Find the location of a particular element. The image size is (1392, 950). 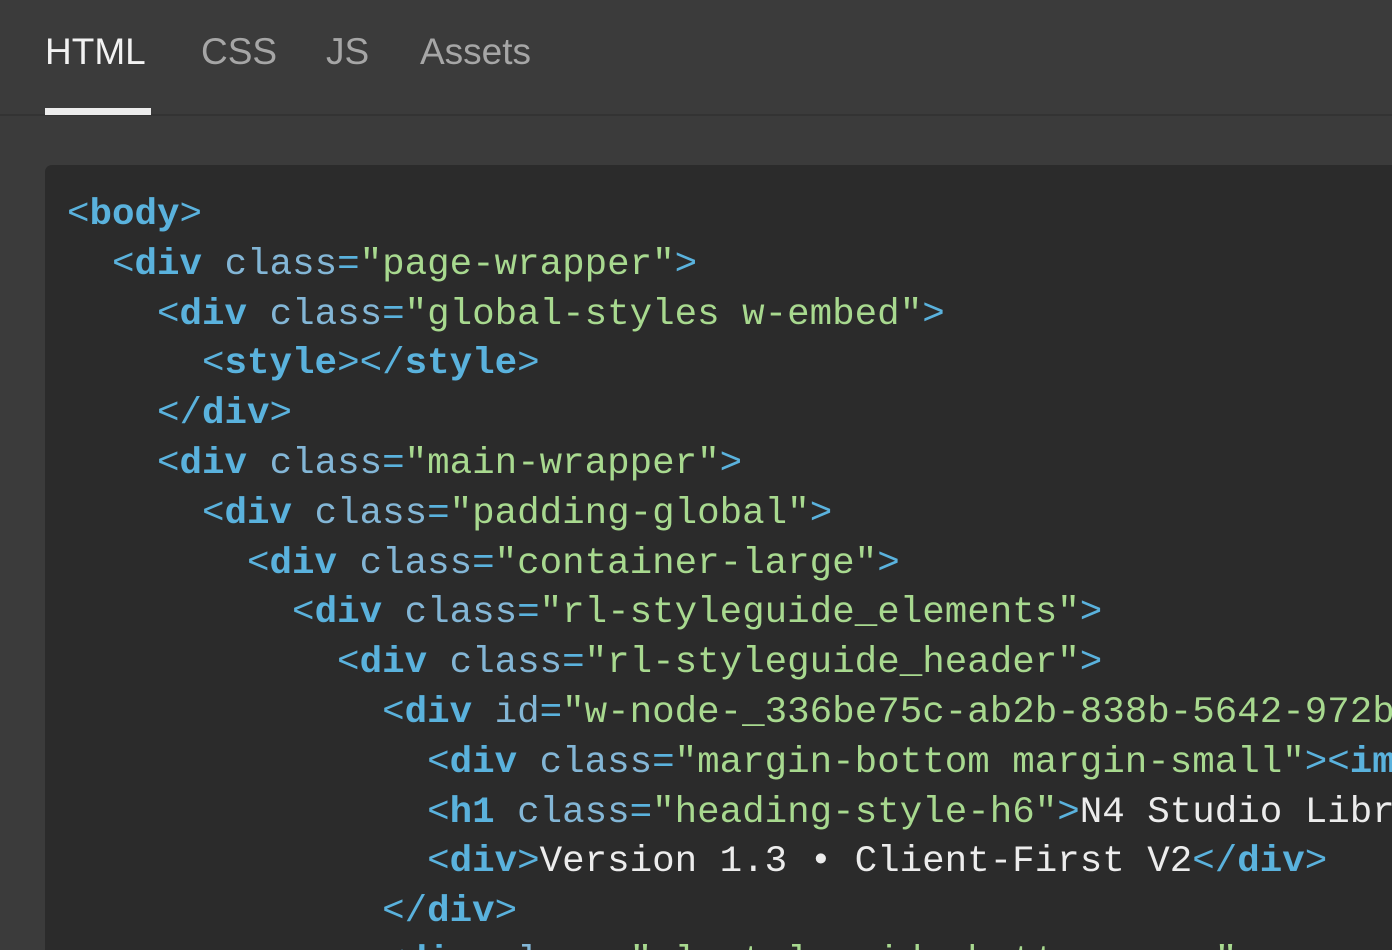

code-token: "rl-styleguide_buttons-row" is located at coordinates (934, 945).